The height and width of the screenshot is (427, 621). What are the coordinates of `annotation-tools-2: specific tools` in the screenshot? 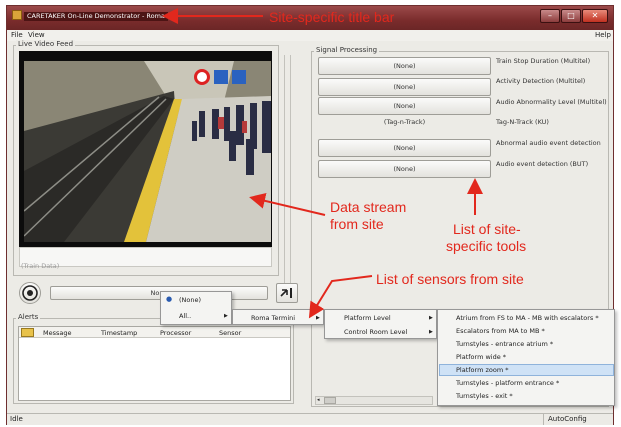 It's located at (486, 246).